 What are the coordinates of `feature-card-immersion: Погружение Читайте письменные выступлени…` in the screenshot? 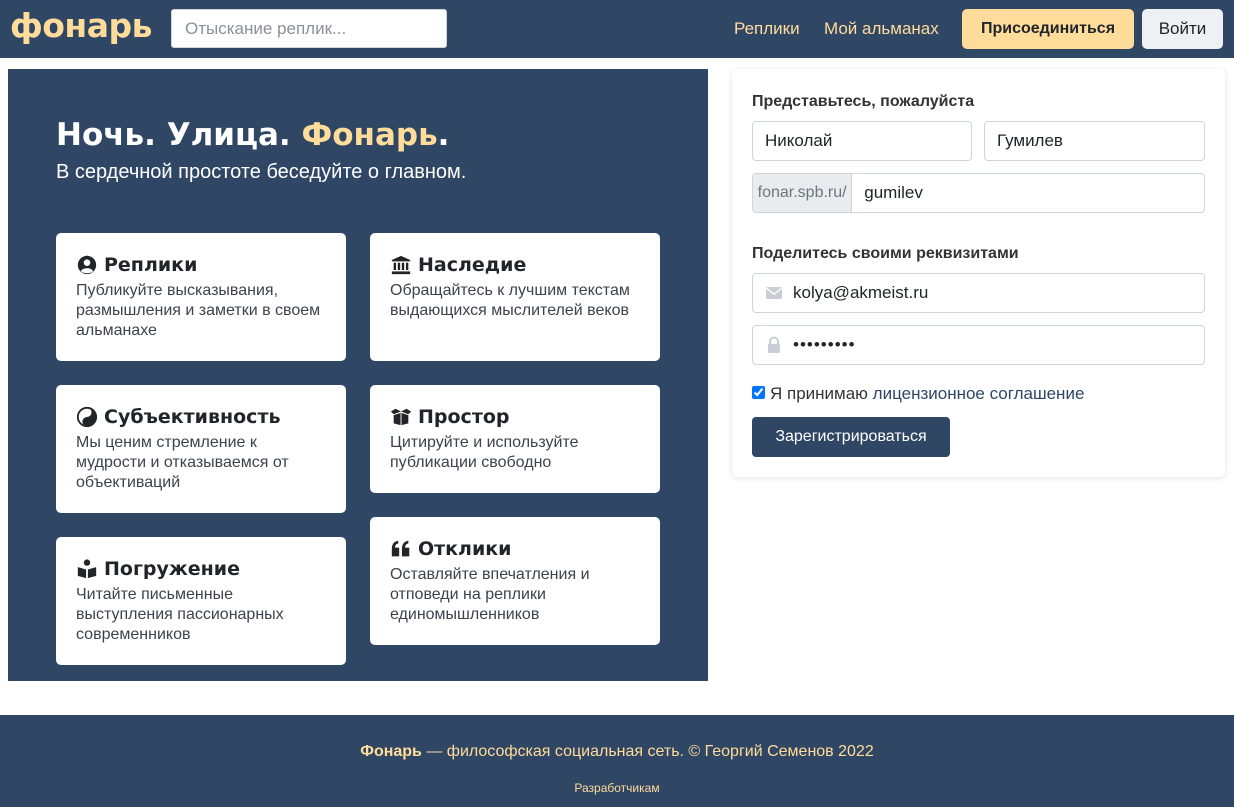 It's located at (201, 601).